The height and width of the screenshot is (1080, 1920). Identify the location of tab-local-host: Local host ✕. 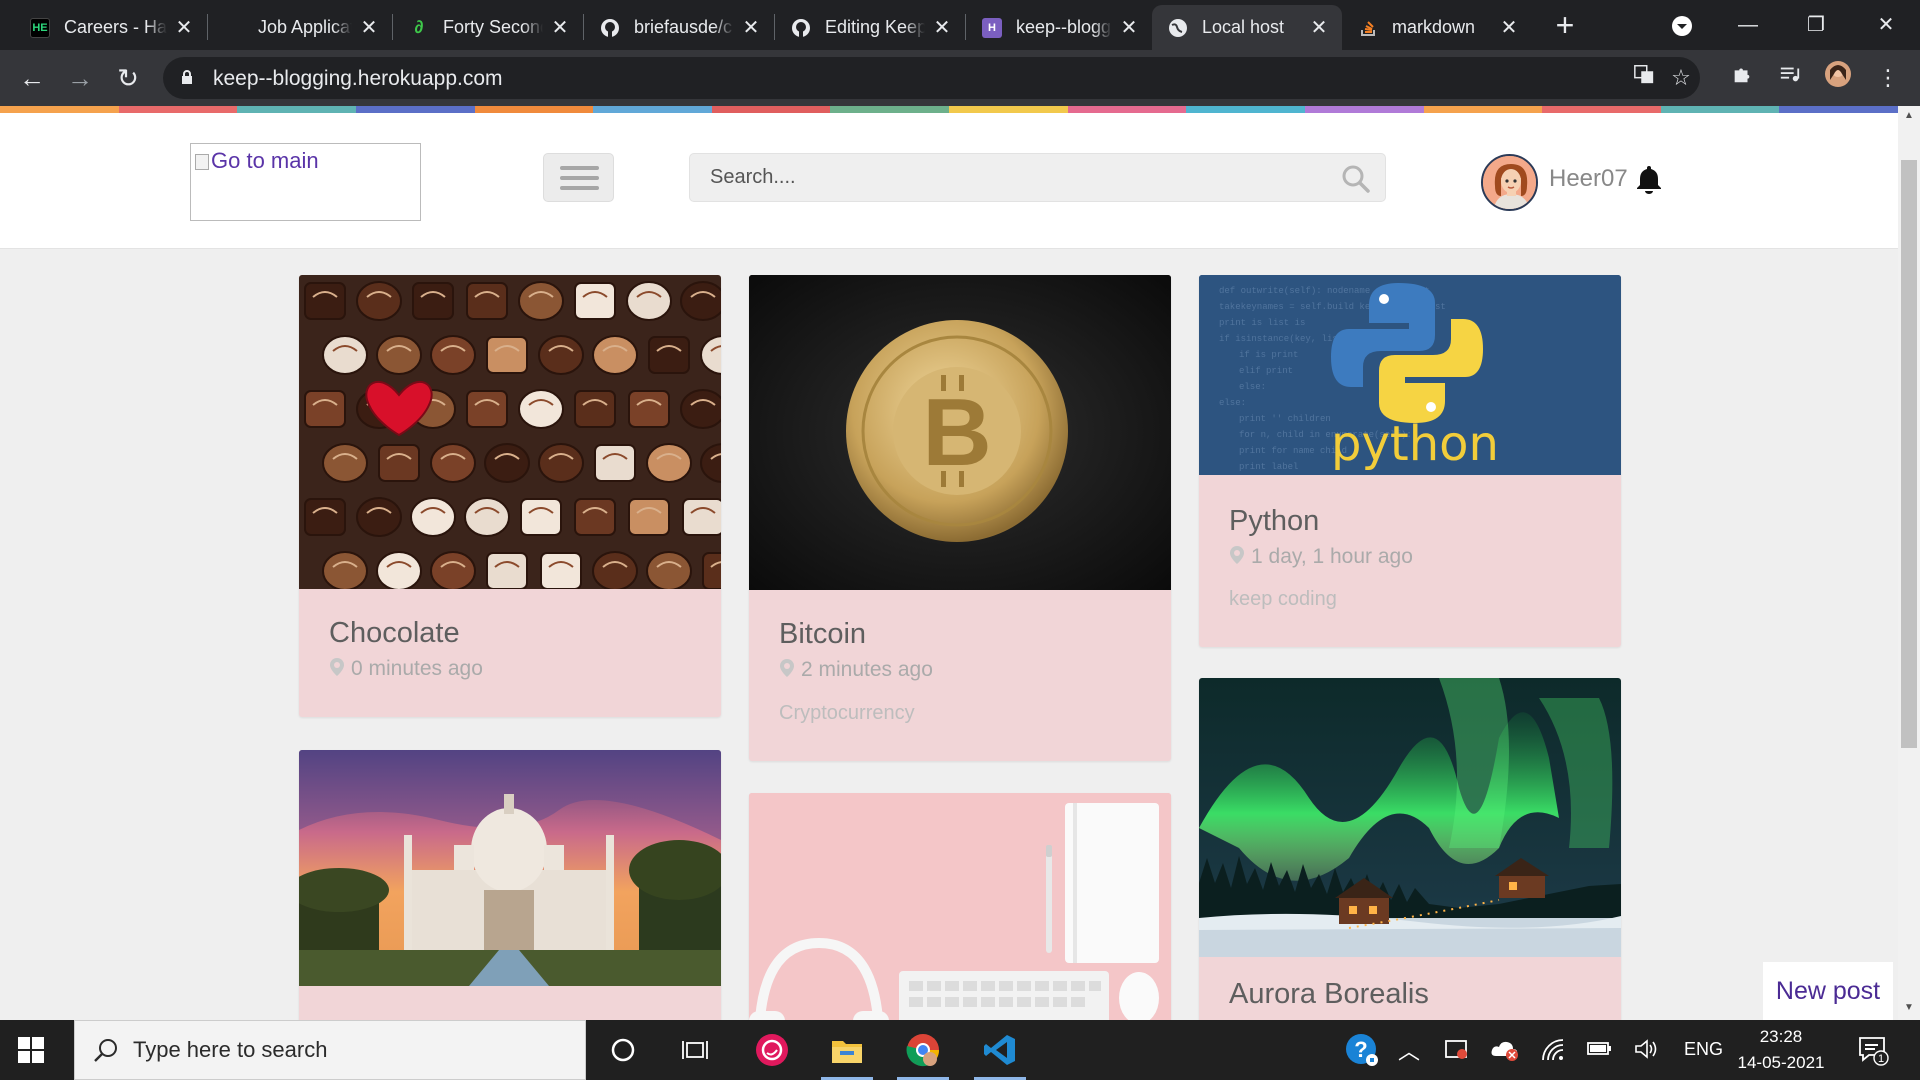
(1247, 27).